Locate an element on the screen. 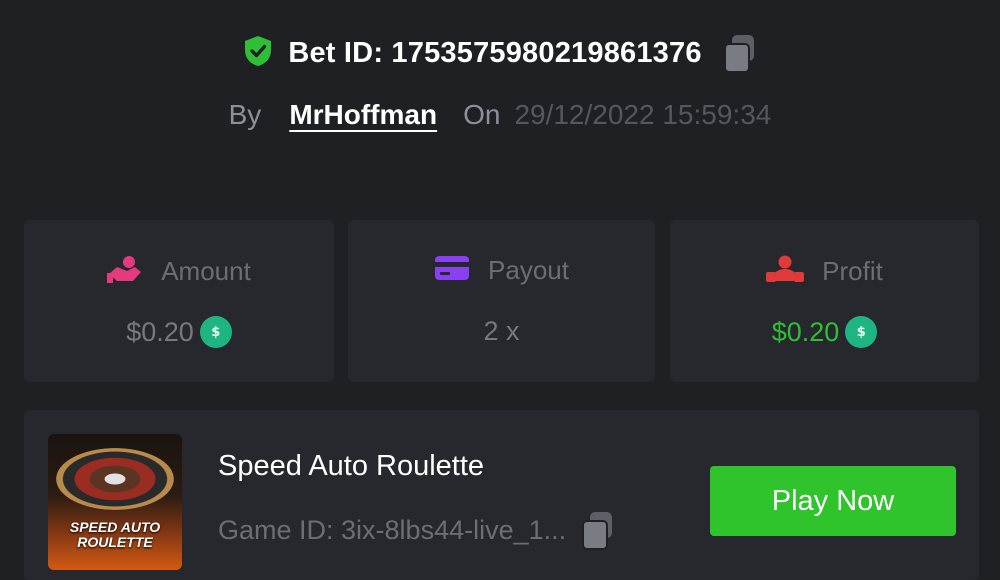 The width and height of the screenshot is (1000, 580). bet-header: Bet ID: 1753575980219861376 is located at coordinates (500, 53).